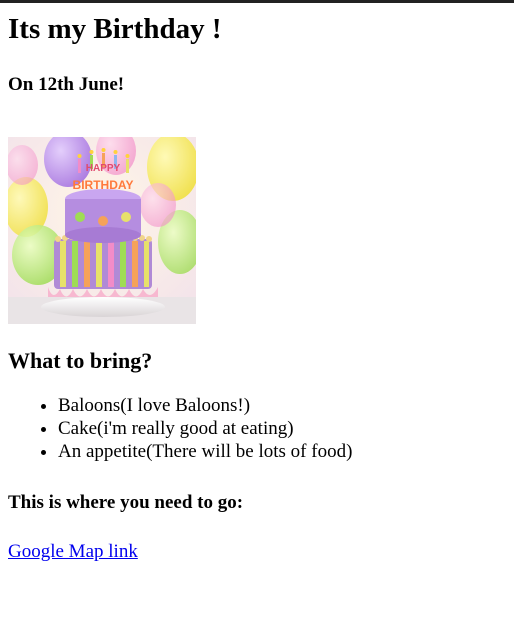 The width and height of the screenshot is (514, 617). Describe the element at coordinates (103, 185) in the screenshot. I see `svg-text: BIRTHDAY` at that location.